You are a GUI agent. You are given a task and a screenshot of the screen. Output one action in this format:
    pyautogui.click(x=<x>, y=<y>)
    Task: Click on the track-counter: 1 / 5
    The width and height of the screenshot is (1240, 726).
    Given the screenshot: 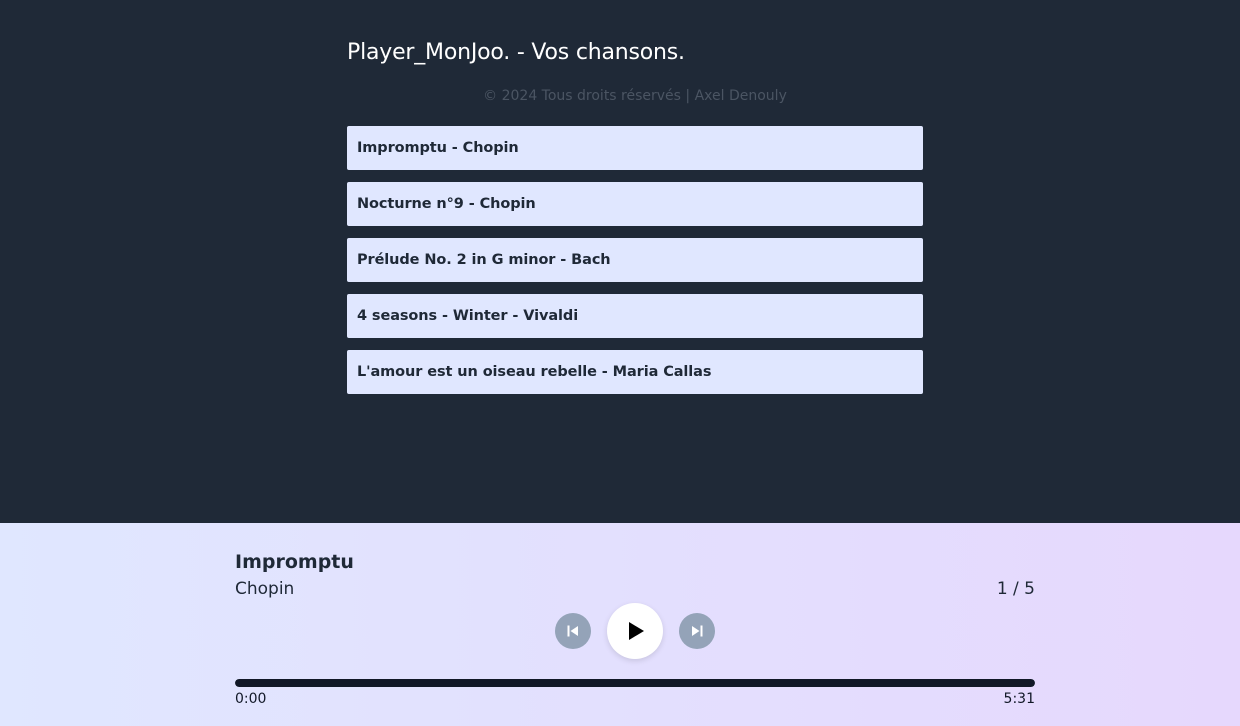 What is the action you would take?
    pyautogui.click(x=1015, y=589)
    